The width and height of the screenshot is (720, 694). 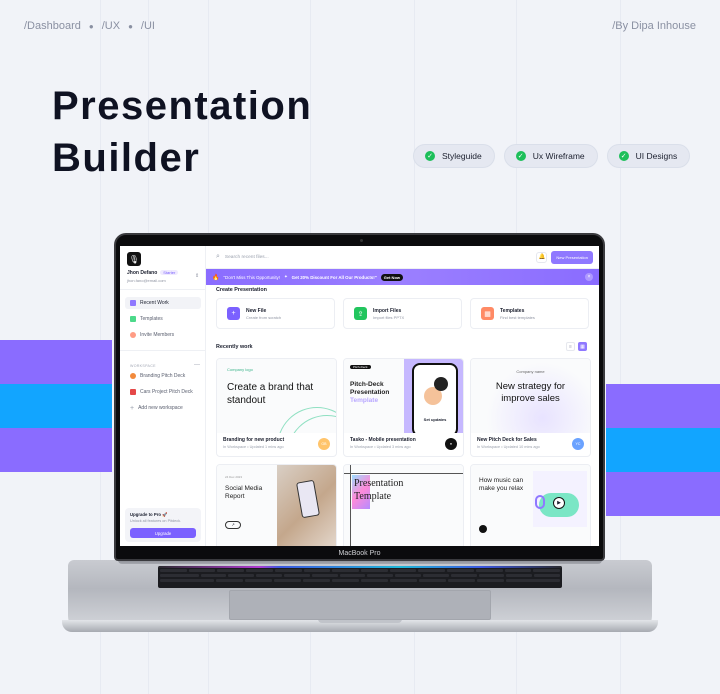 I want to click on add-workspace-button: + Add new workspace, so click(x=163, y=408).